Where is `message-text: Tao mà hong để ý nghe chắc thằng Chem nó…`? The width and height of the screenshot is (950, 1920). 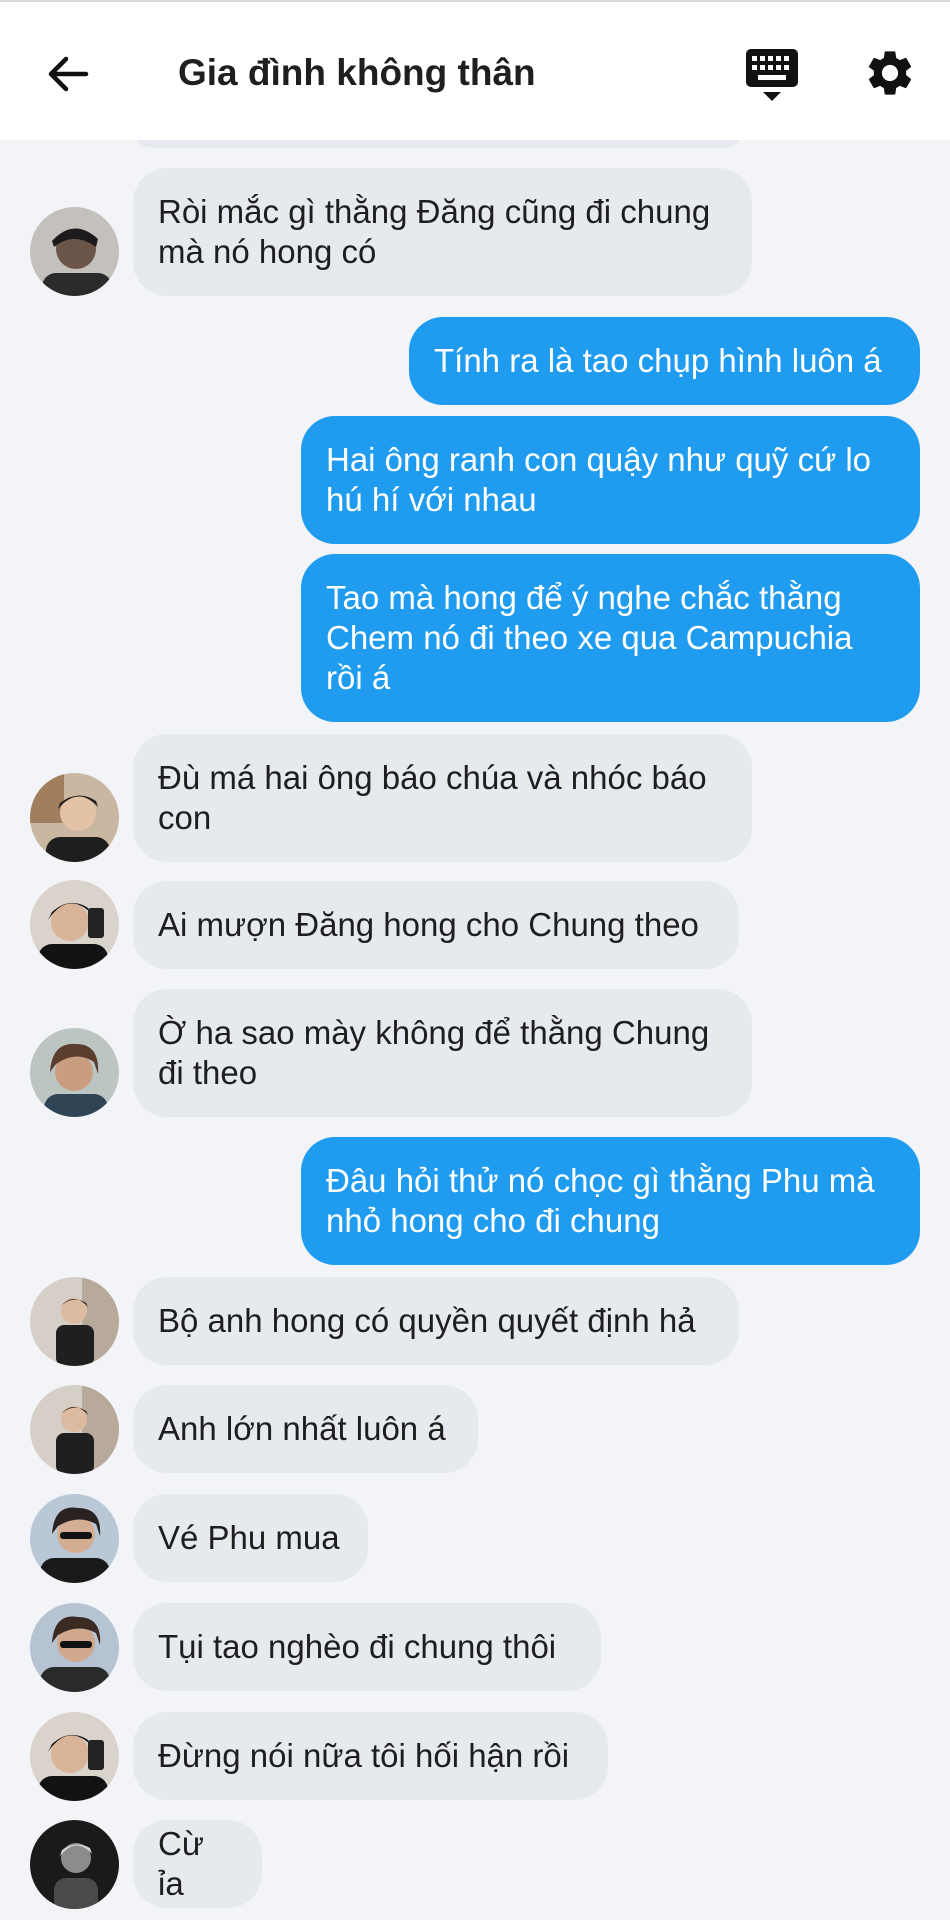 message-text: Tao mà hong để ý nghe chắc thằng Chem nó… is located at coordinates (589, 637).